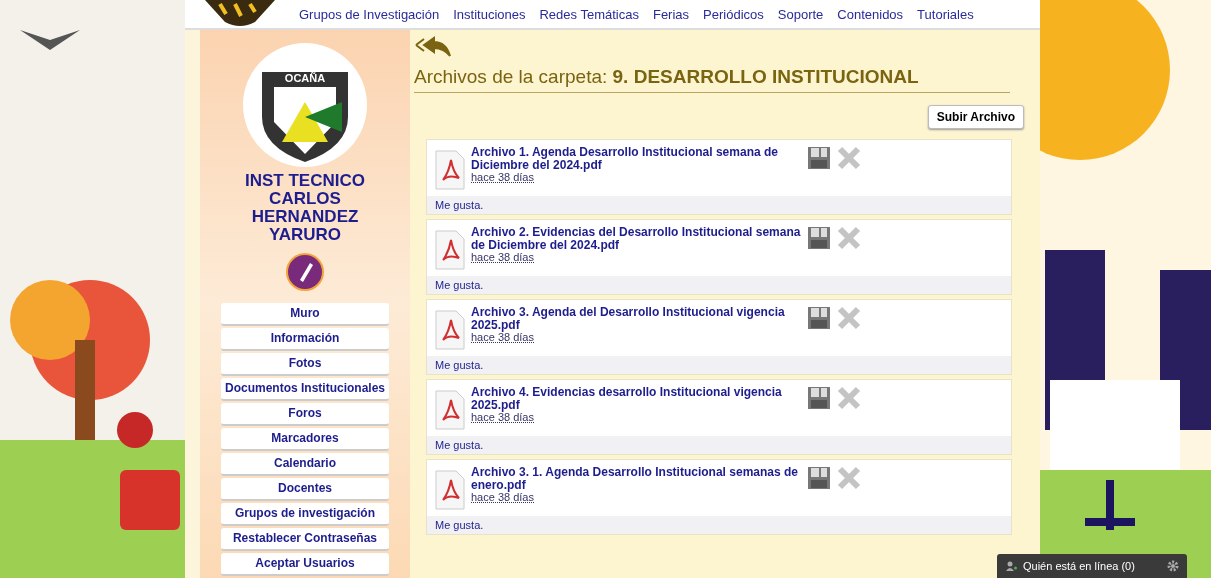  What do you see at coordinates (305, 515) in the screenshot?
I see `menu-item: Grupos de investigación` at bounding box center [305, 515].